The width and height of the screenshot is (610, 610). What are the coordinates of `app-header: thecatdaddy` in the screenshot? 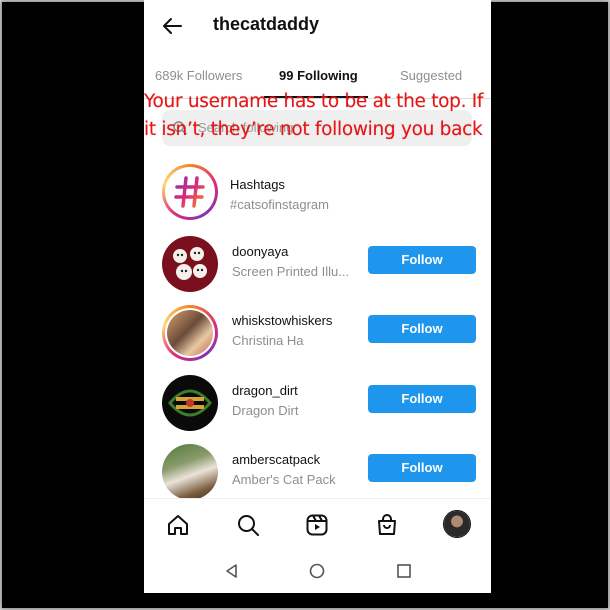 It's located at (317, 26).